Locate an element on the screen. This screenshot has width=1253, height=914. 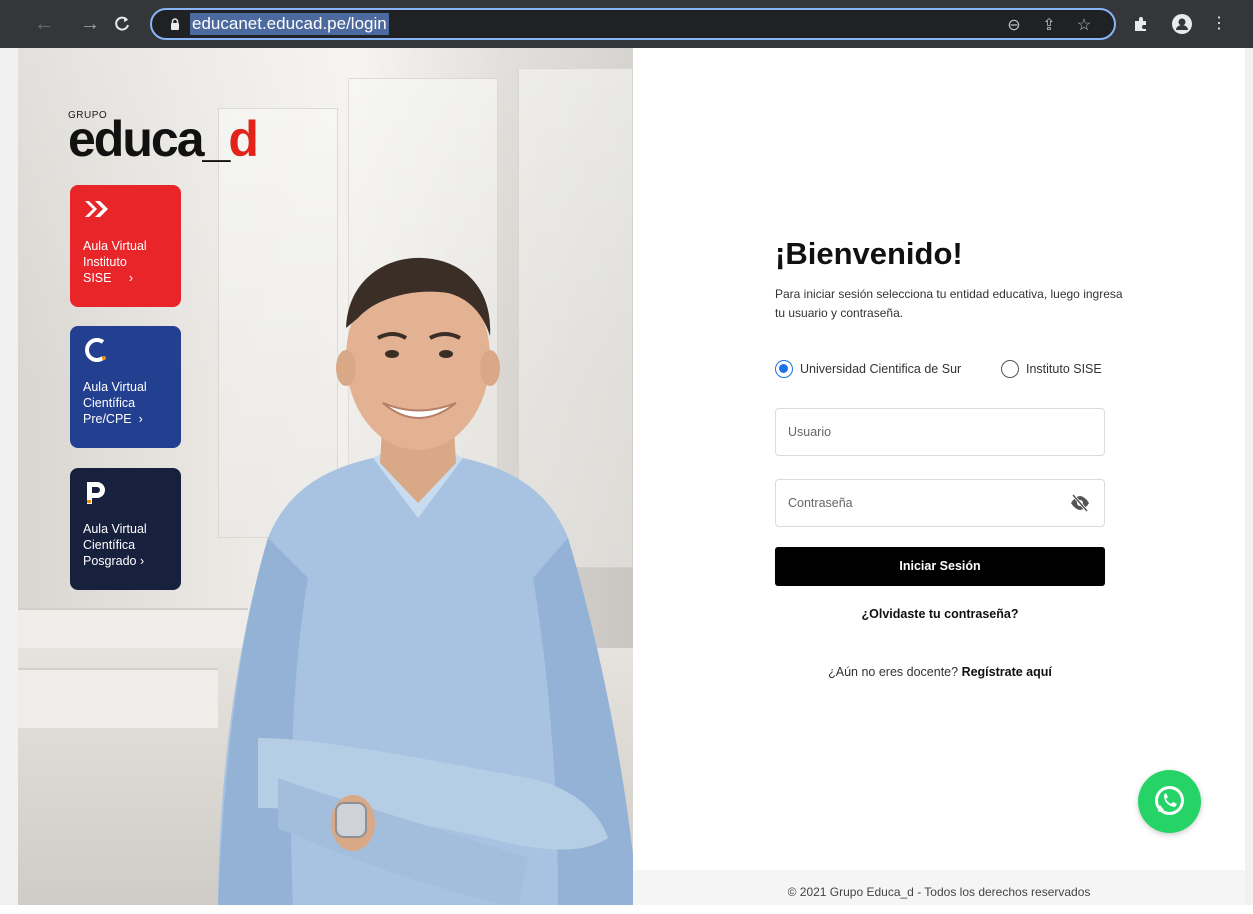
radio-universidad: Universidad Cientifica de Sur is located at coordinates (868, 369).